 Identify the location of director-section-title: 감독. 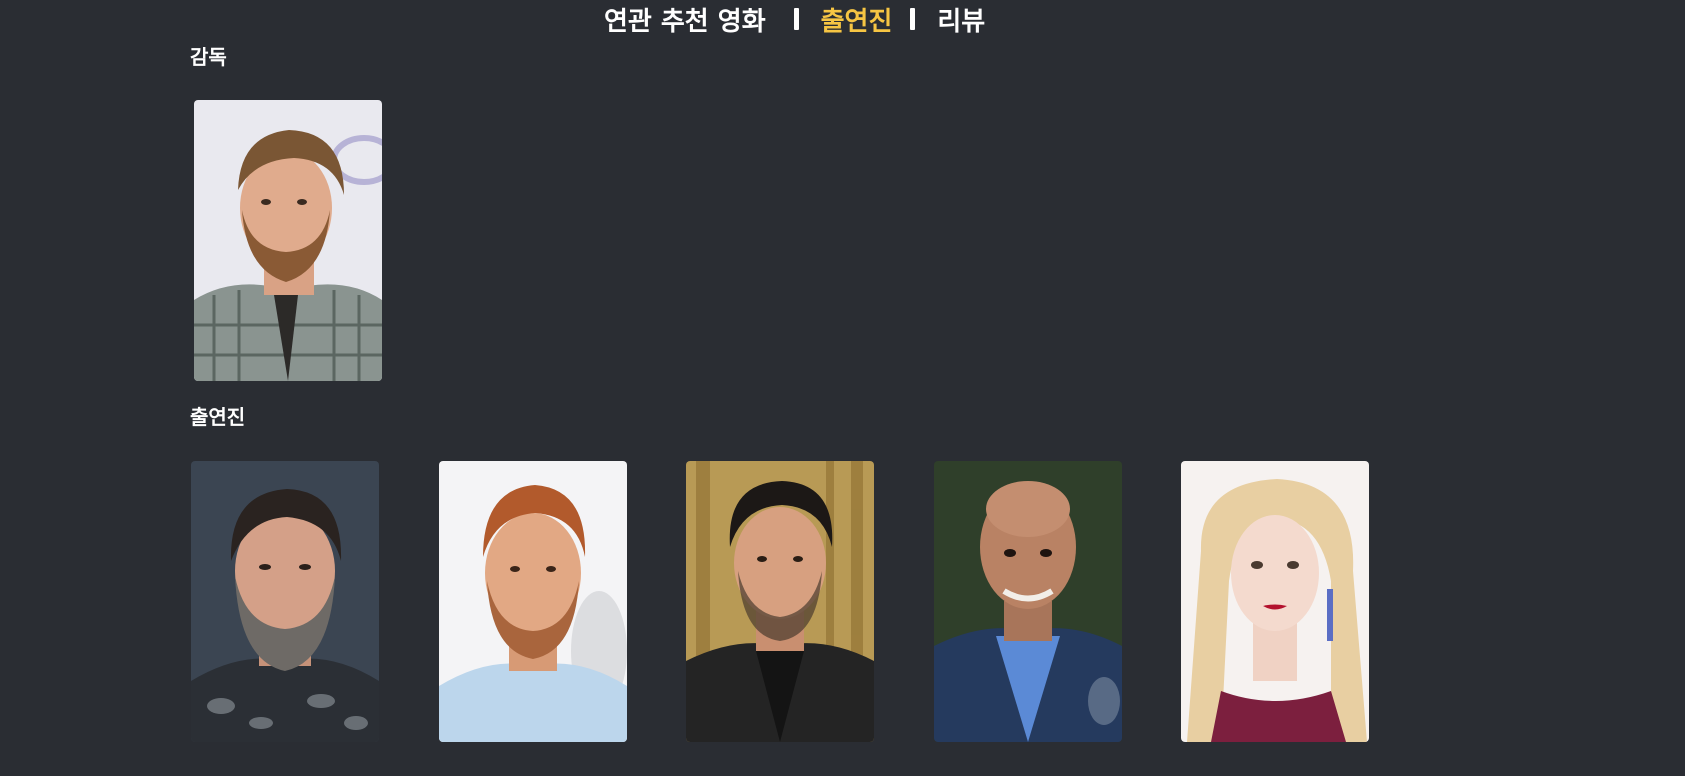
(208, 57).